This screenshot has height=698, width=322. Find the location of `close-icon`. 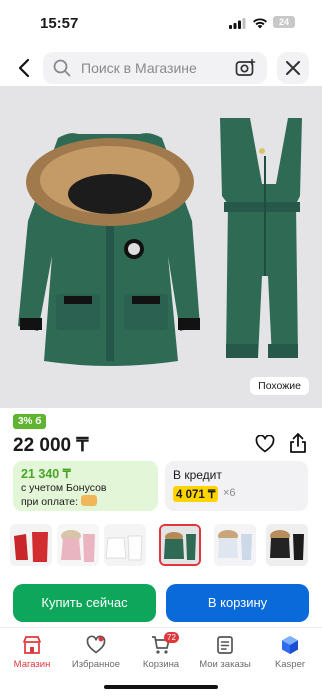

close-icon is located at coordinates (293, 68).